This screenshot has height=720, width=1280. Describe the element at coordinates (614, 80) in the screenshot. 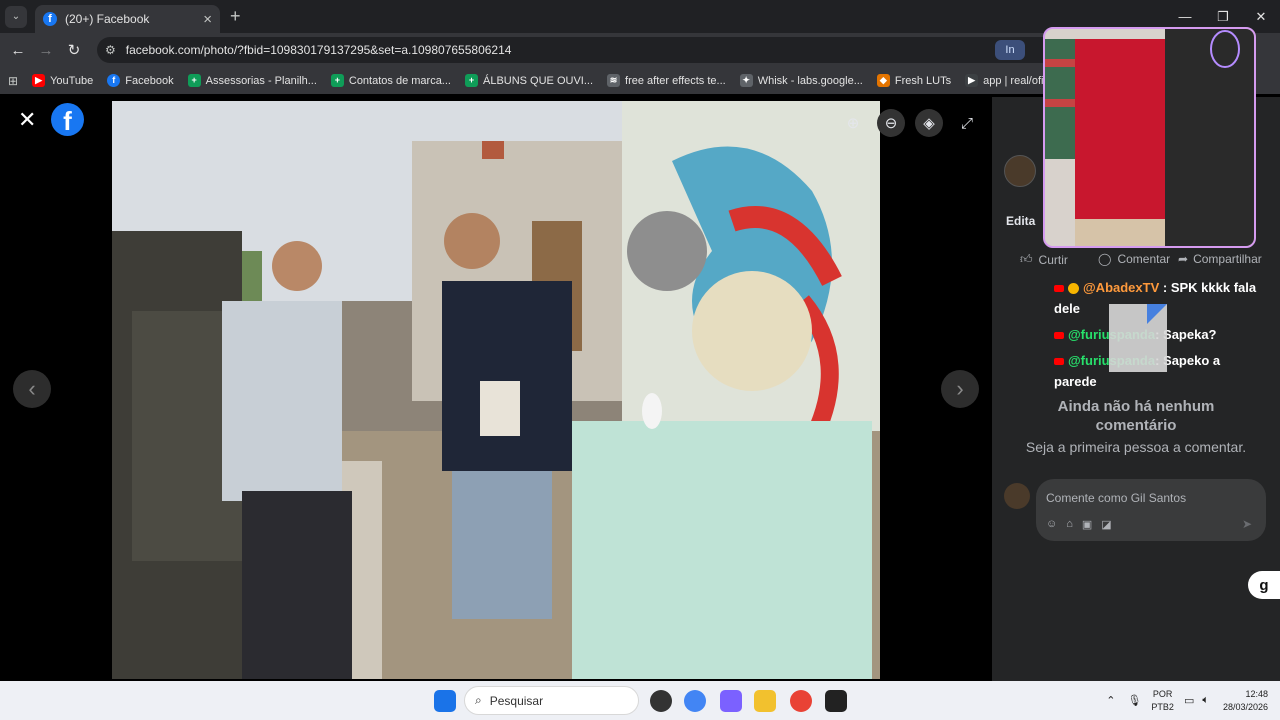

I see `link-icon: ≋` at that location.